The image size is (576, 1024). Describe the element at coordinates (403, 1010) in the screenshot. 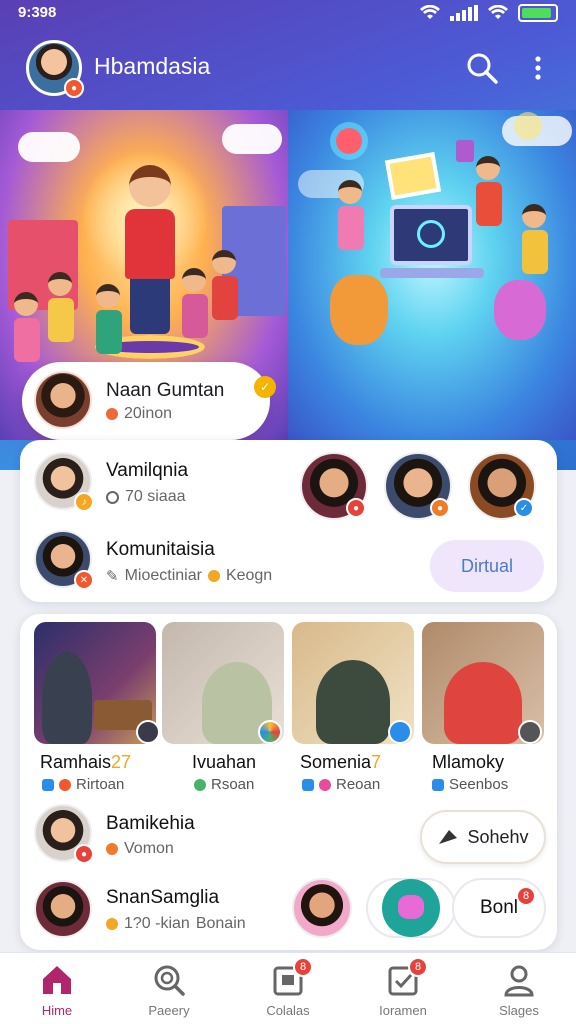

I see `nav-label: Ioramen` at that location.